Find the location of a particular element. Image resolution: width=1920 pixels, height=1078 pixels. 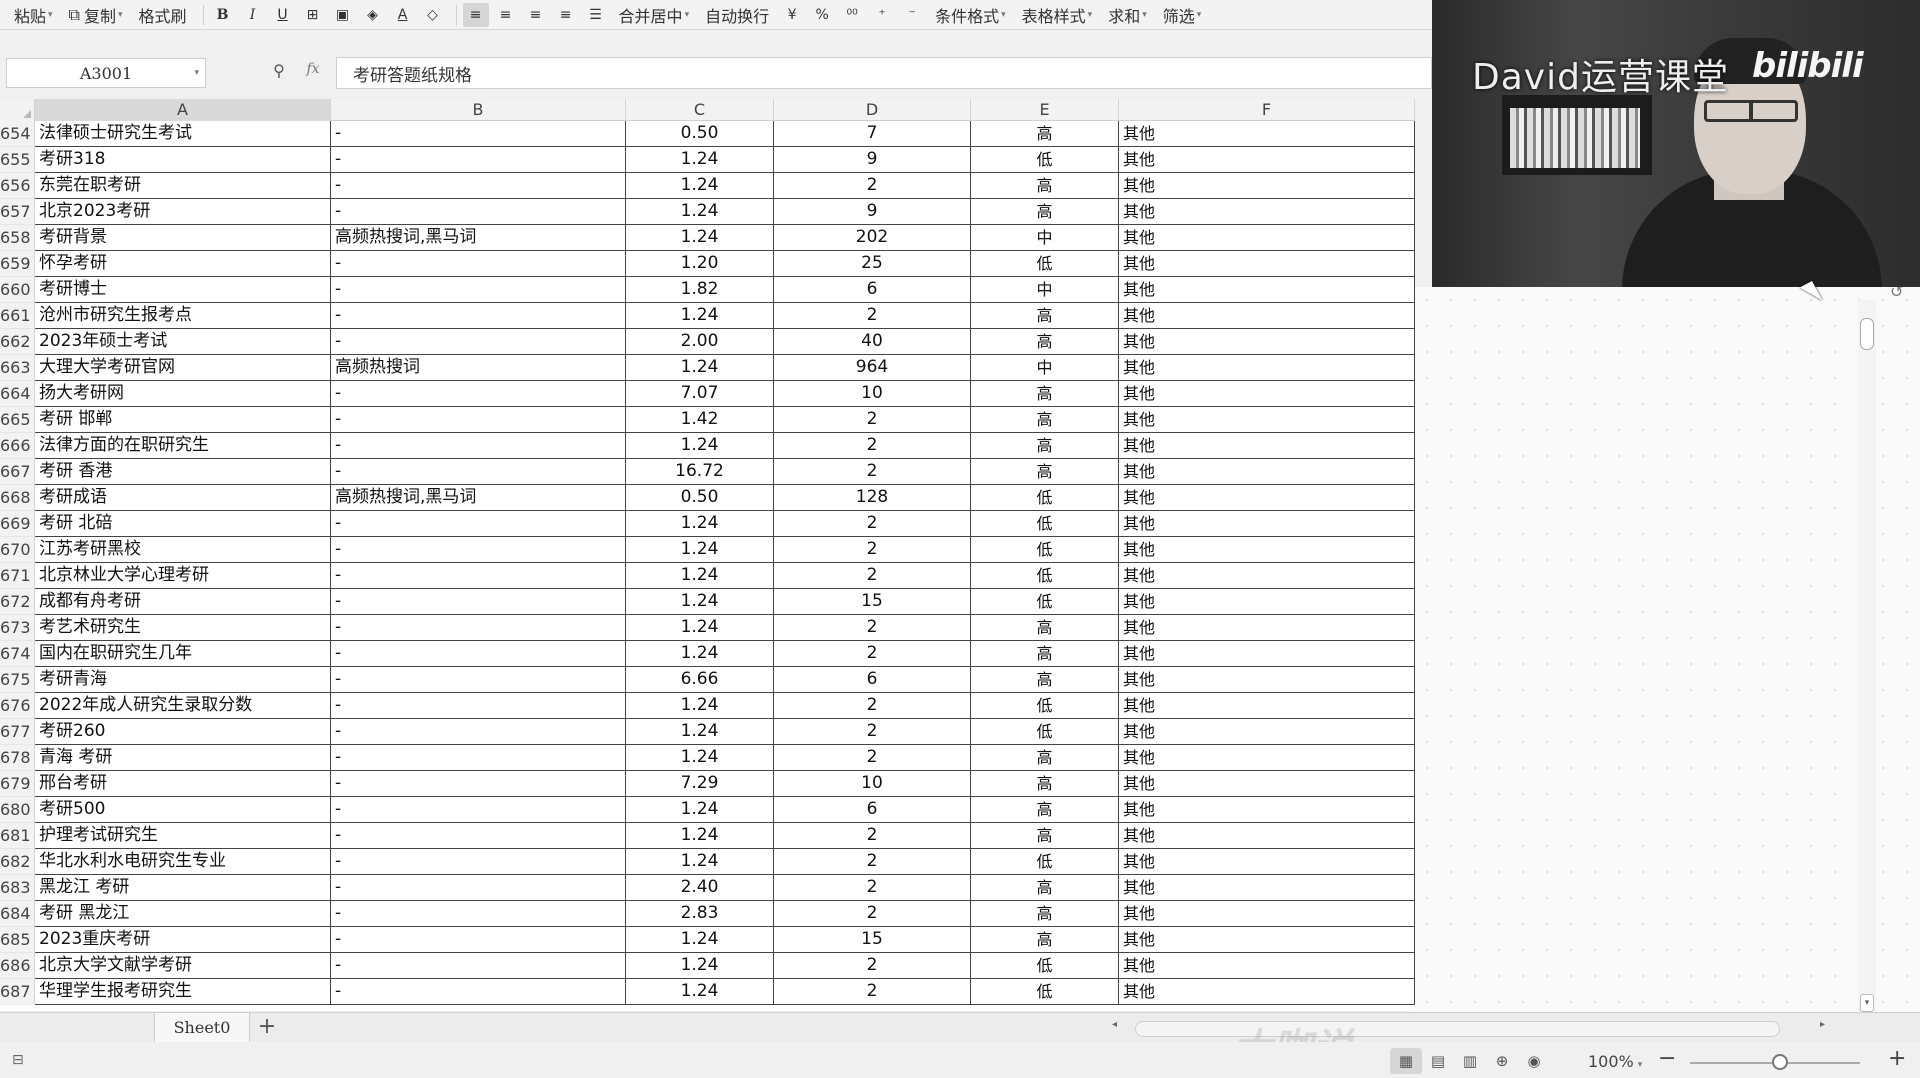

distribute-icon: ☰ is located at coordinates (596, 15).